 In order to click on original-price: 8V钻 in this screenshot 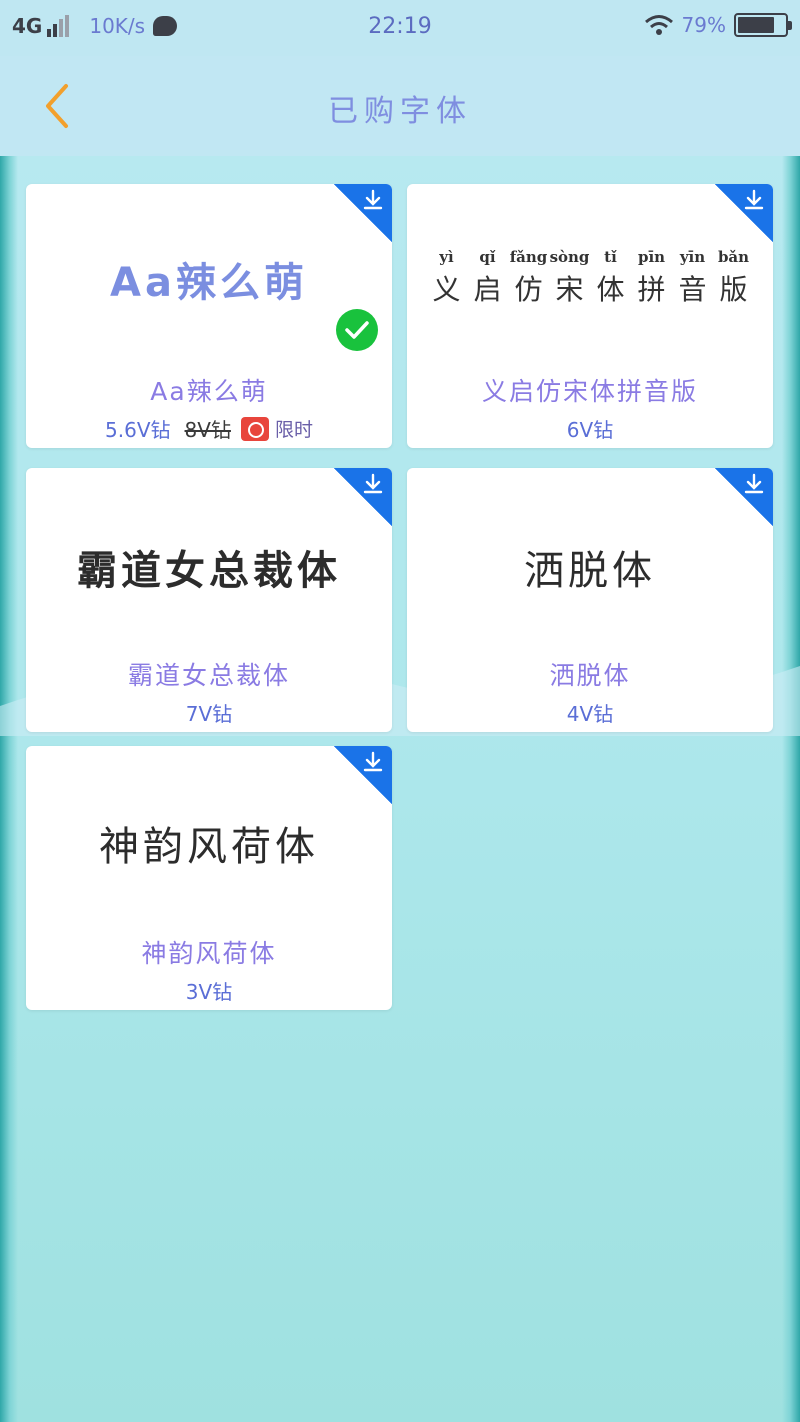, I will do `click(207, 430)`.